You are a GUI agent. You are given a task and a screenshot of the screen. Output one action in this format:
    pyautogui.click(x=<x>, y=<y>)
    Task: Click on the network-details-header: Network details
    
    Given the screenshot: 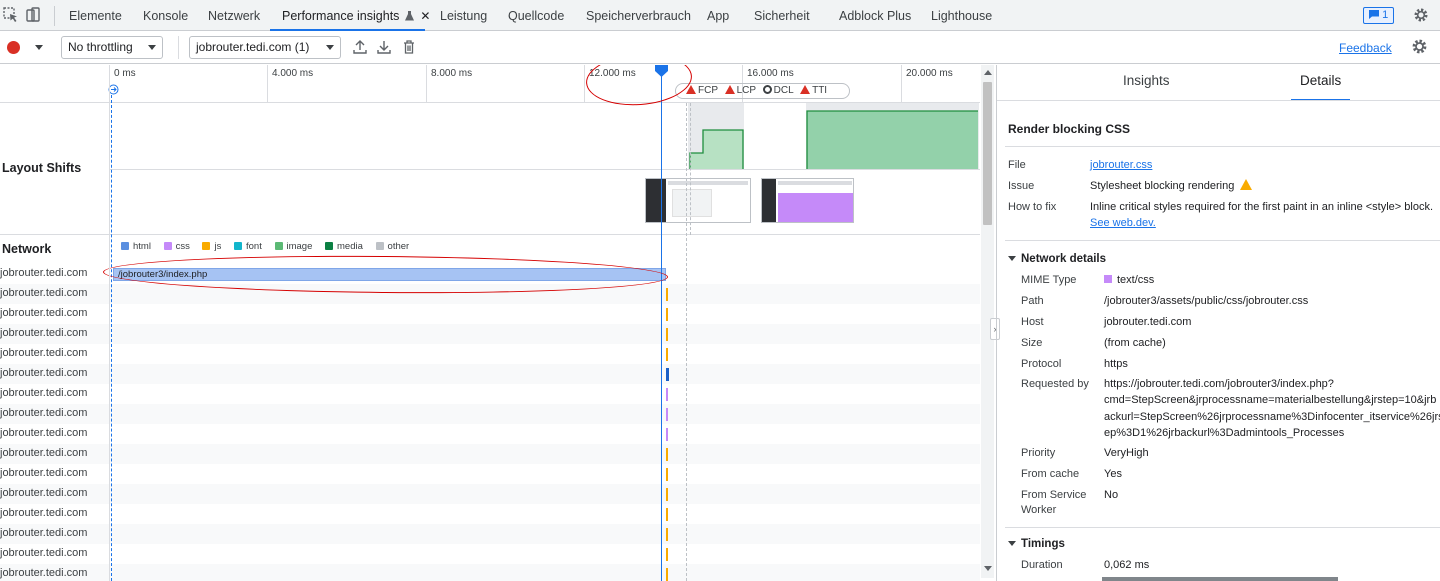 What is the action you would take?
    pyautogui.click(x=1057, y=259)
    